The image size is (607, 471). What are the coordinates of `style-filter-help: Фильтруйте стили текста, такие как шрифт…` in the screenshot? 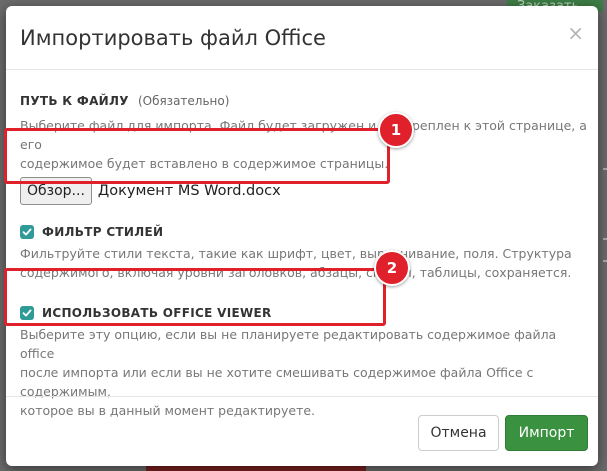 It's located at (296, 253).